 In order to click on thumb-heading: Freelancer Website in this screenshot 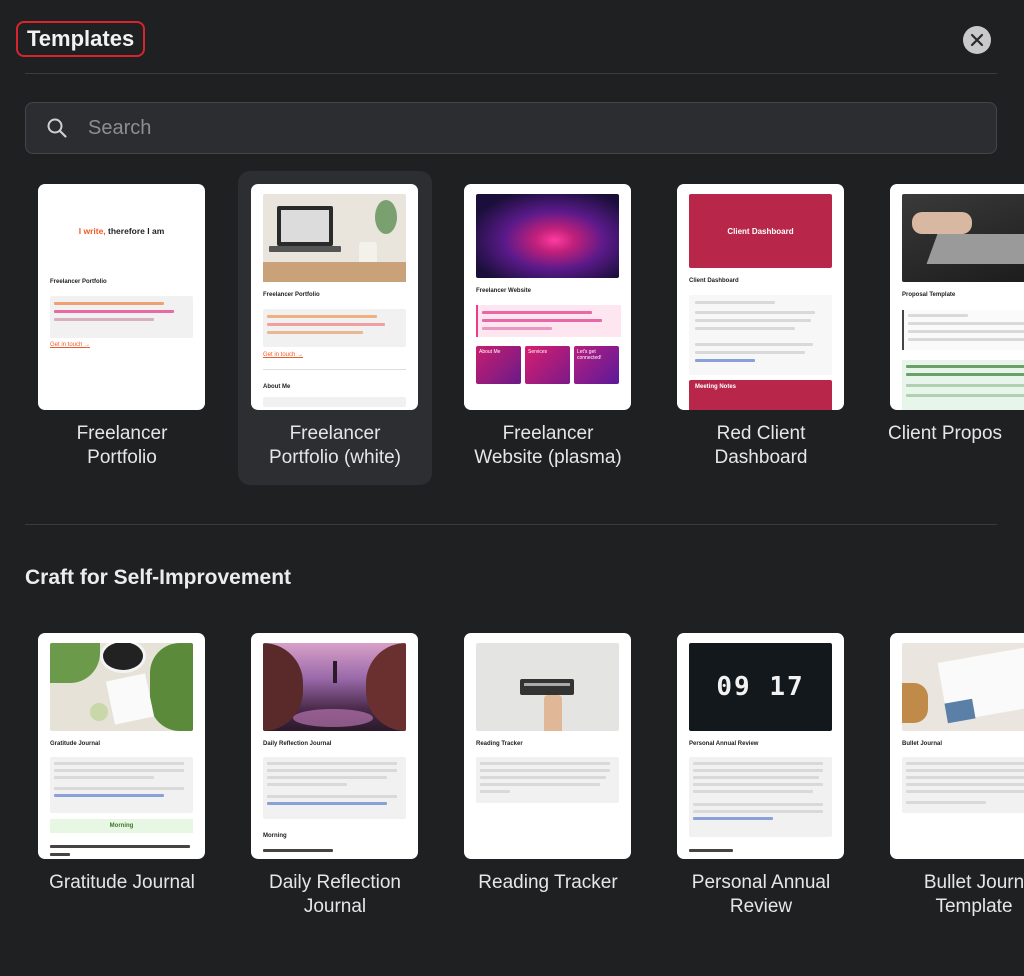, I will do `click(503, 291)`.